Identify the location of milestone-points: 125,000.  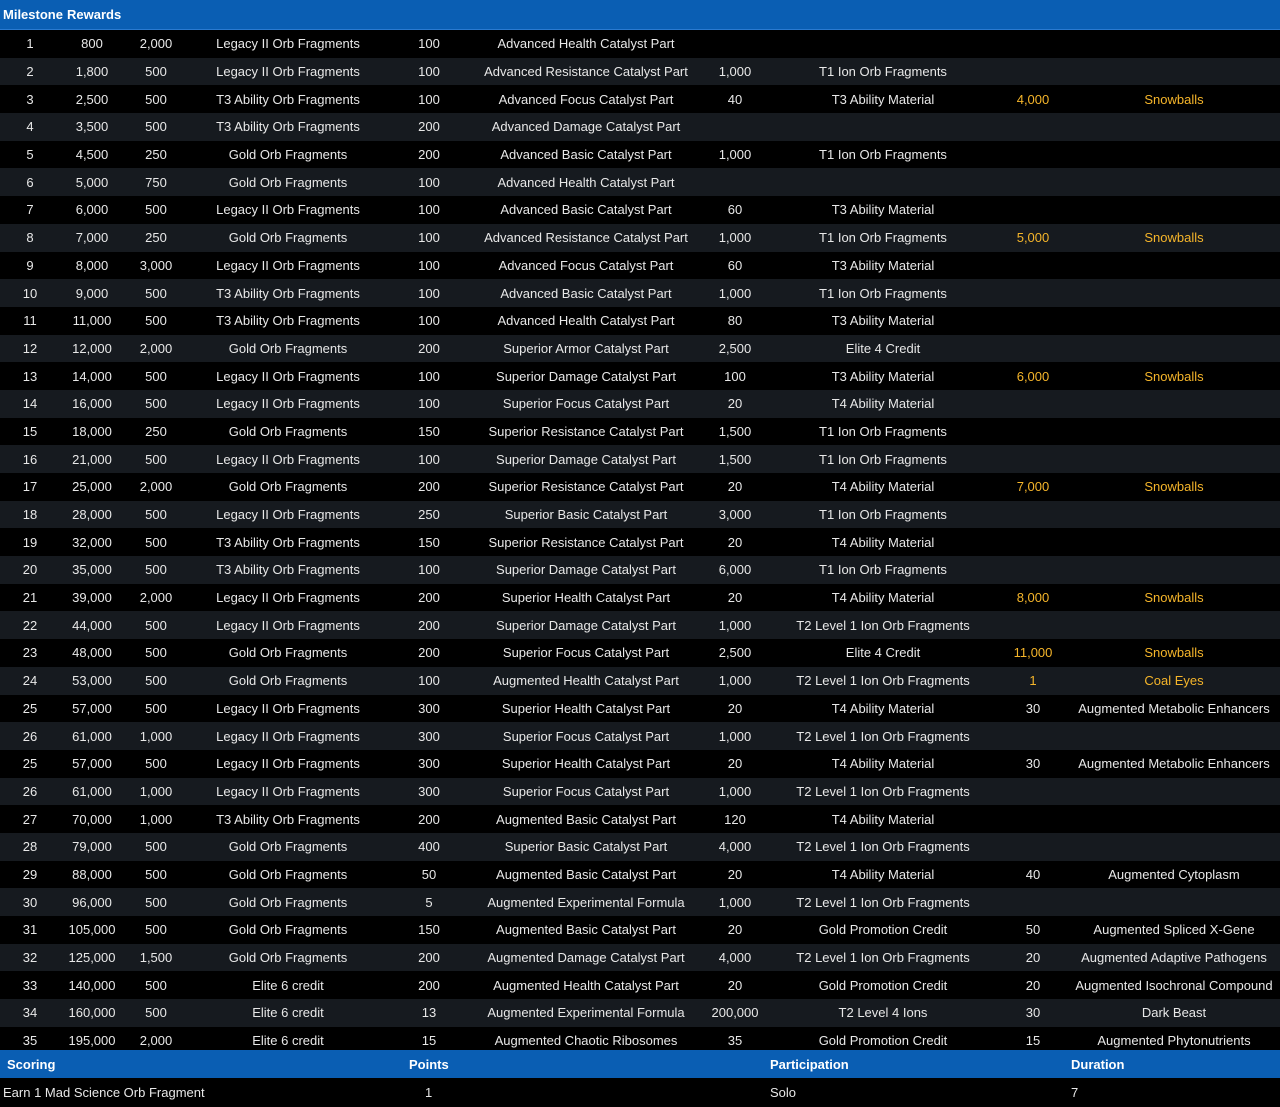
(92, 958).